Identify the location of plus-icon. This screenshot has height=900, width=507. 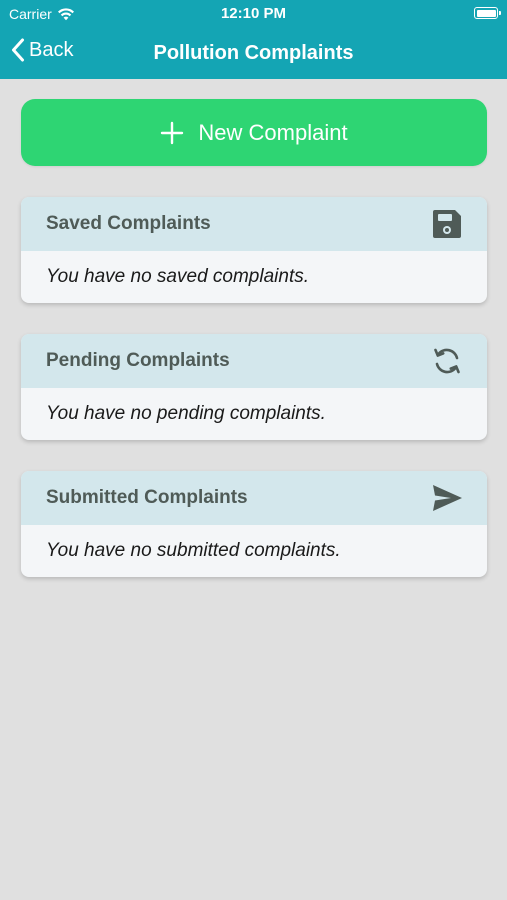
(172, 132).